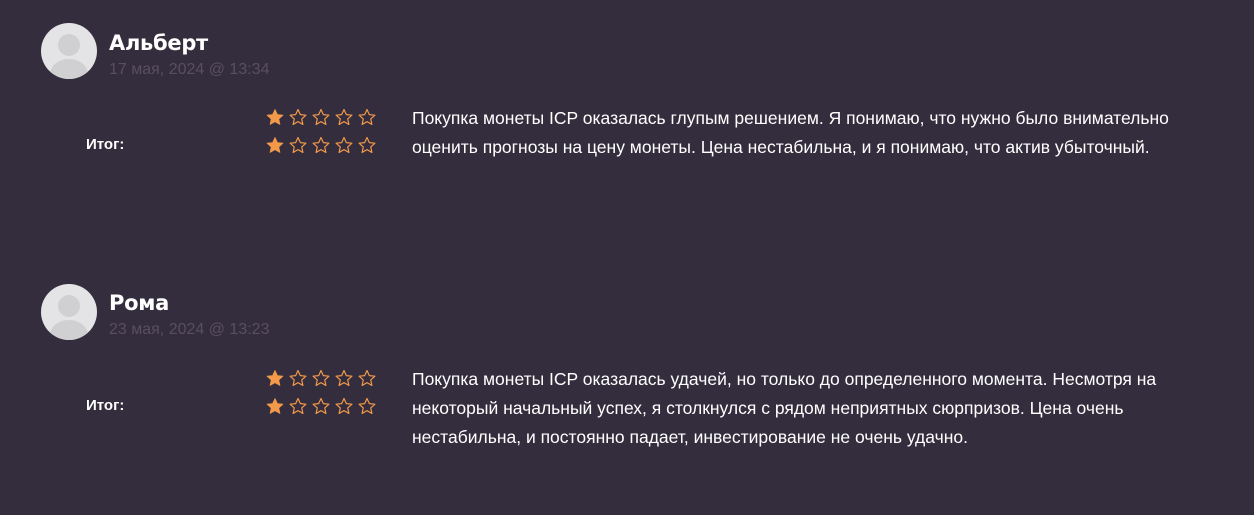 The width and height of the screenshot is (1254, 515). Describe the element at coordinates (158, 43) in the screenshot. I see `review-author: Альберт` at that location.